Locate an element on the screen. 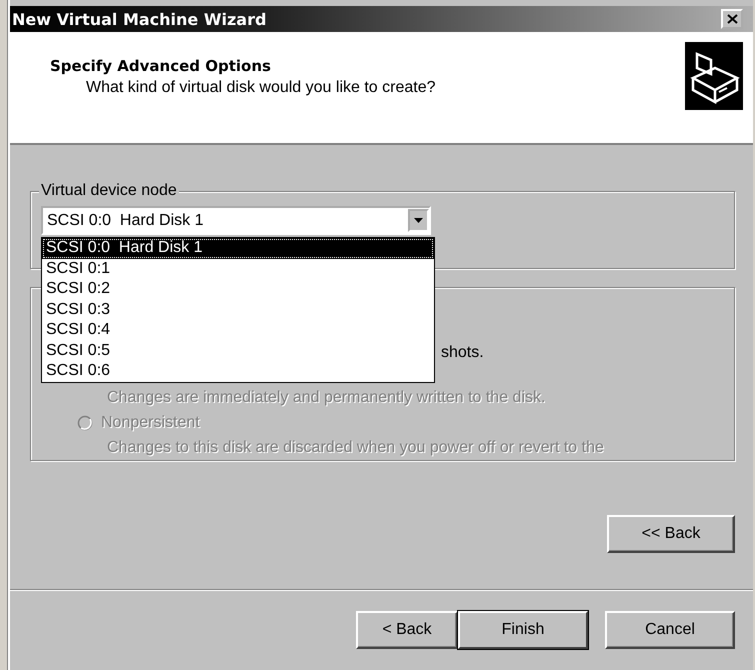  finish-button: Finish is located at coordinates (523, 630).